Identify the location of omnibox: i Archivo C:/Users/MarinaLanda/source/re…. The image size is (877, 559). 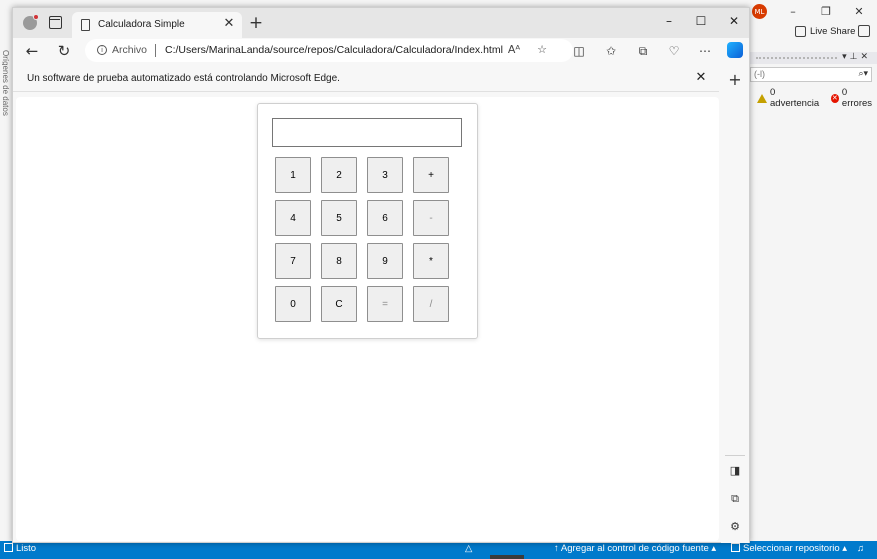
(329, 50).